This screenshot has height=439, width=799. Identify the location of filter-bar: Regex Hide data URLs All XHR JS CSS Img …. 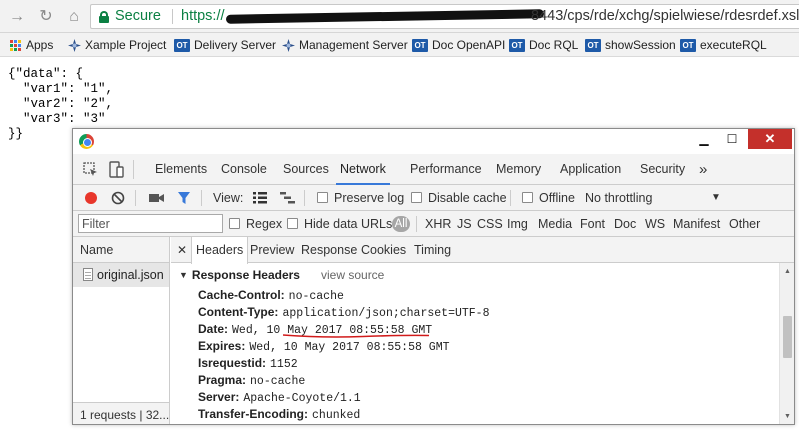
(433, 224).